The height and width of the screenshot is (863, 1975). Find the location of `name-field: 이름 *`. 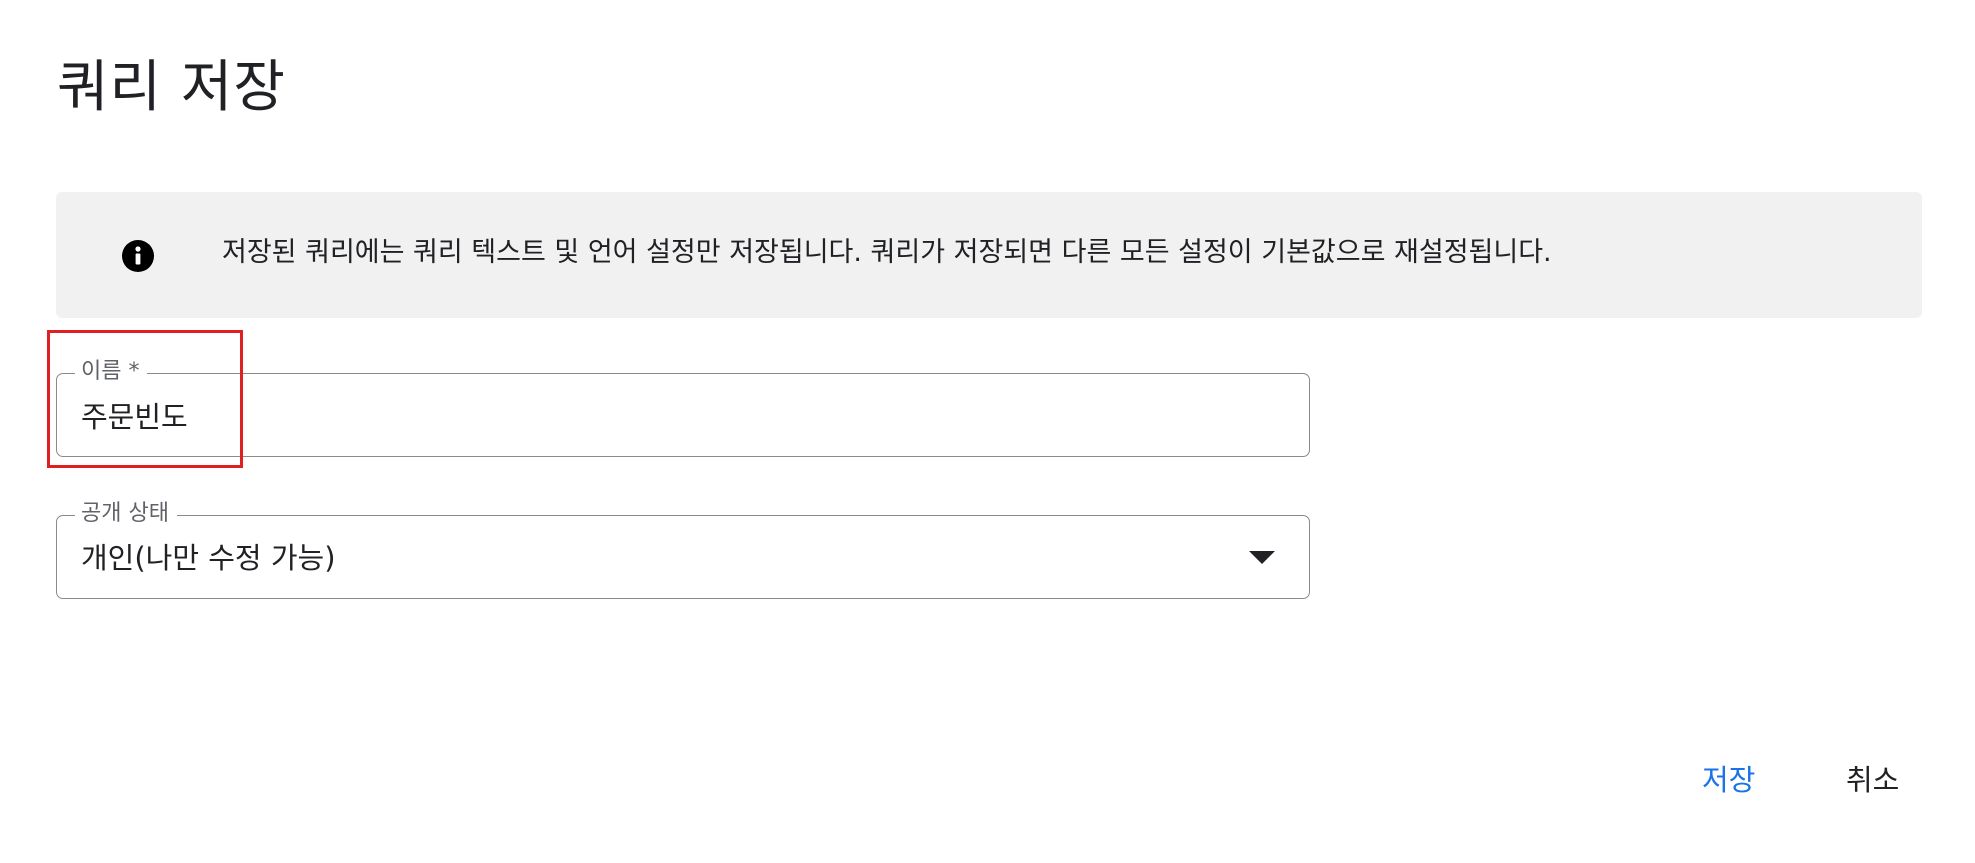

name-field: 이름 * is located at coordinates (683, 406).